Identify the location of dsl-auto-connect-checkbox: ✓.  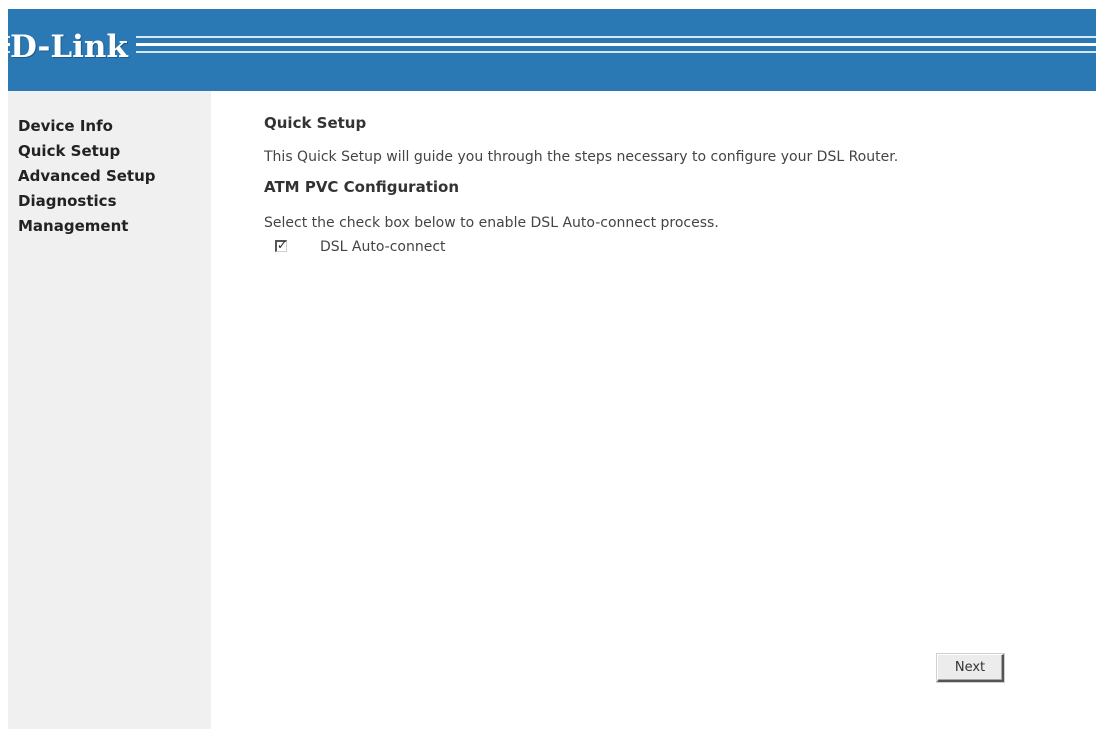
(281, 245).